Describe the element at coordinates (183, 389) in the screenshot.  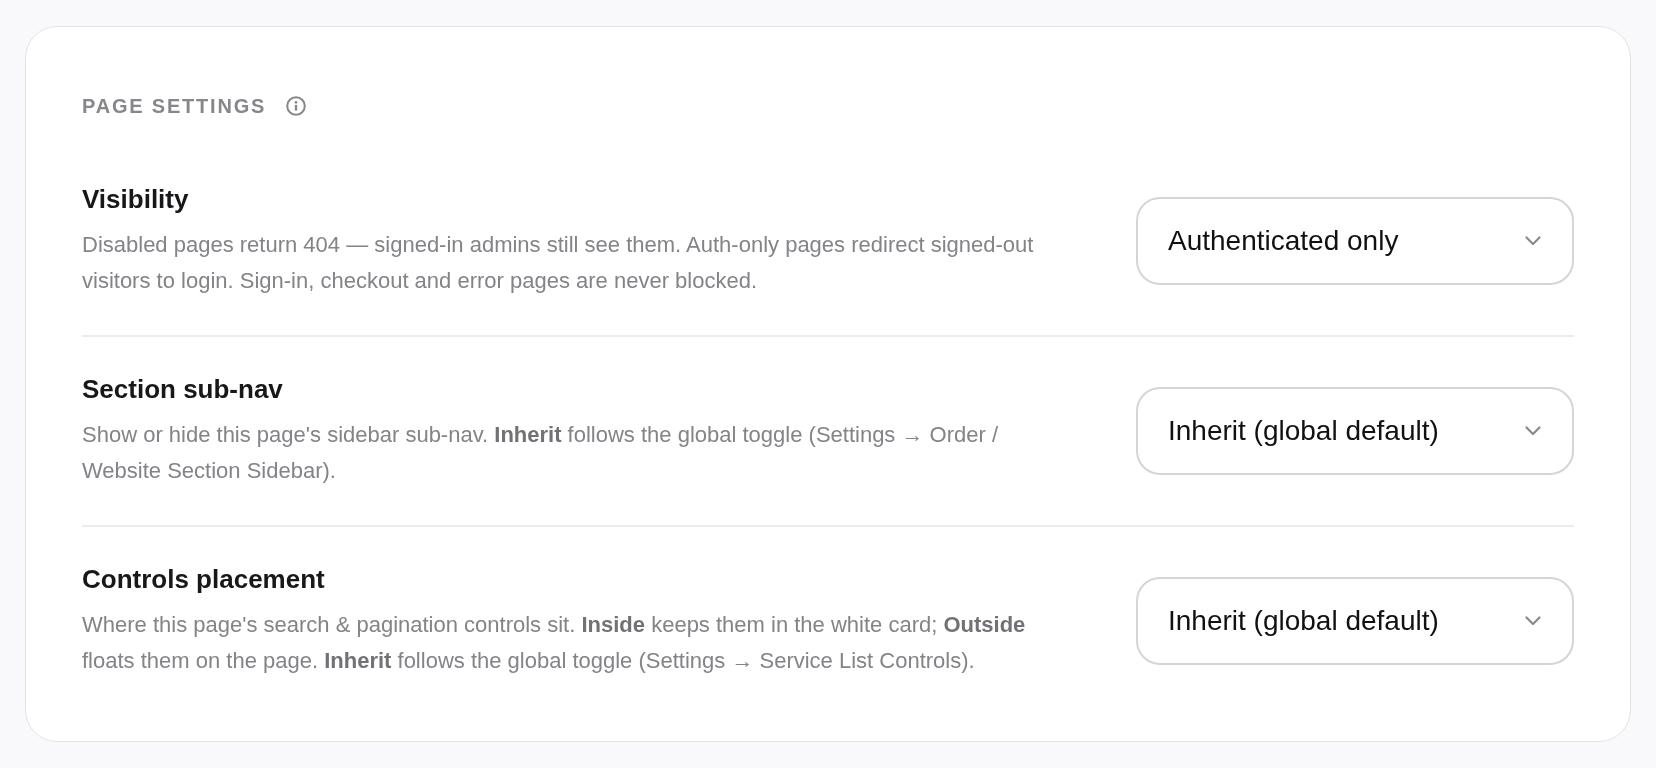
I see `setting-title: Section sub-nav` at that location.